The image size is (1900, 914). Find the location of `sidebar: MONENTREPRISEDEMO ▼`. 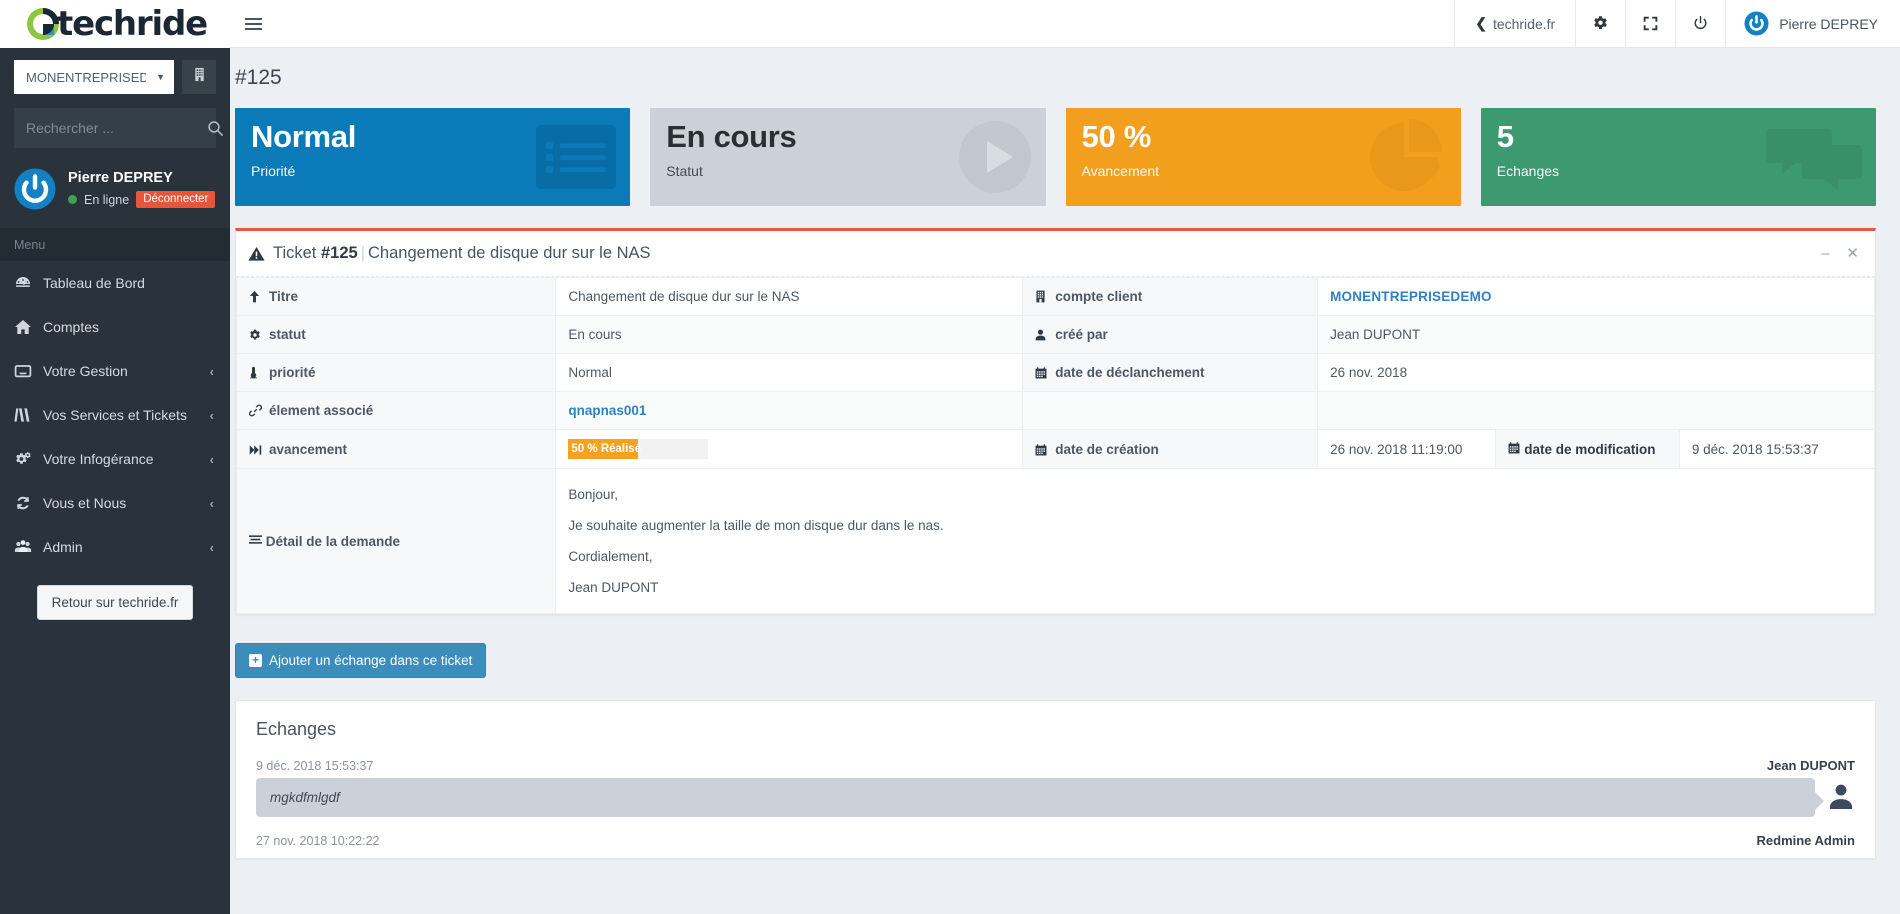

sidebar: MONENTREPRISEDEMO ▼ is located at coordinates (115, 481).